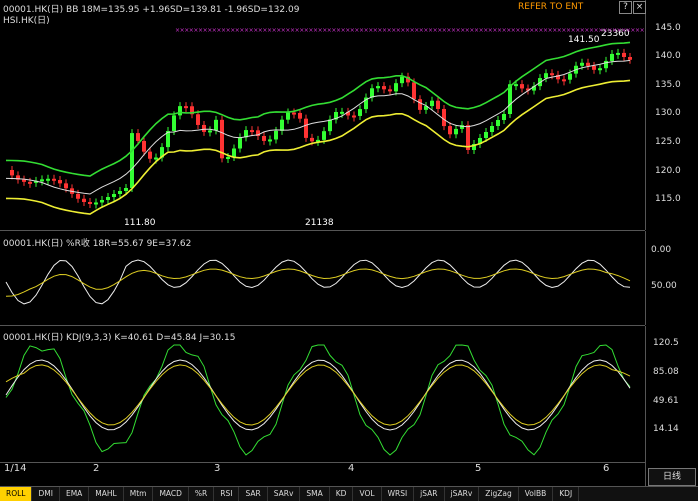 The image size is (698, 501). I want to click on price-tick: 130.0, so click(668, 113).